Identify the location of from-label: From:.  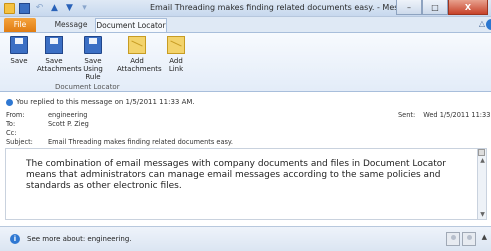
(15, 115).